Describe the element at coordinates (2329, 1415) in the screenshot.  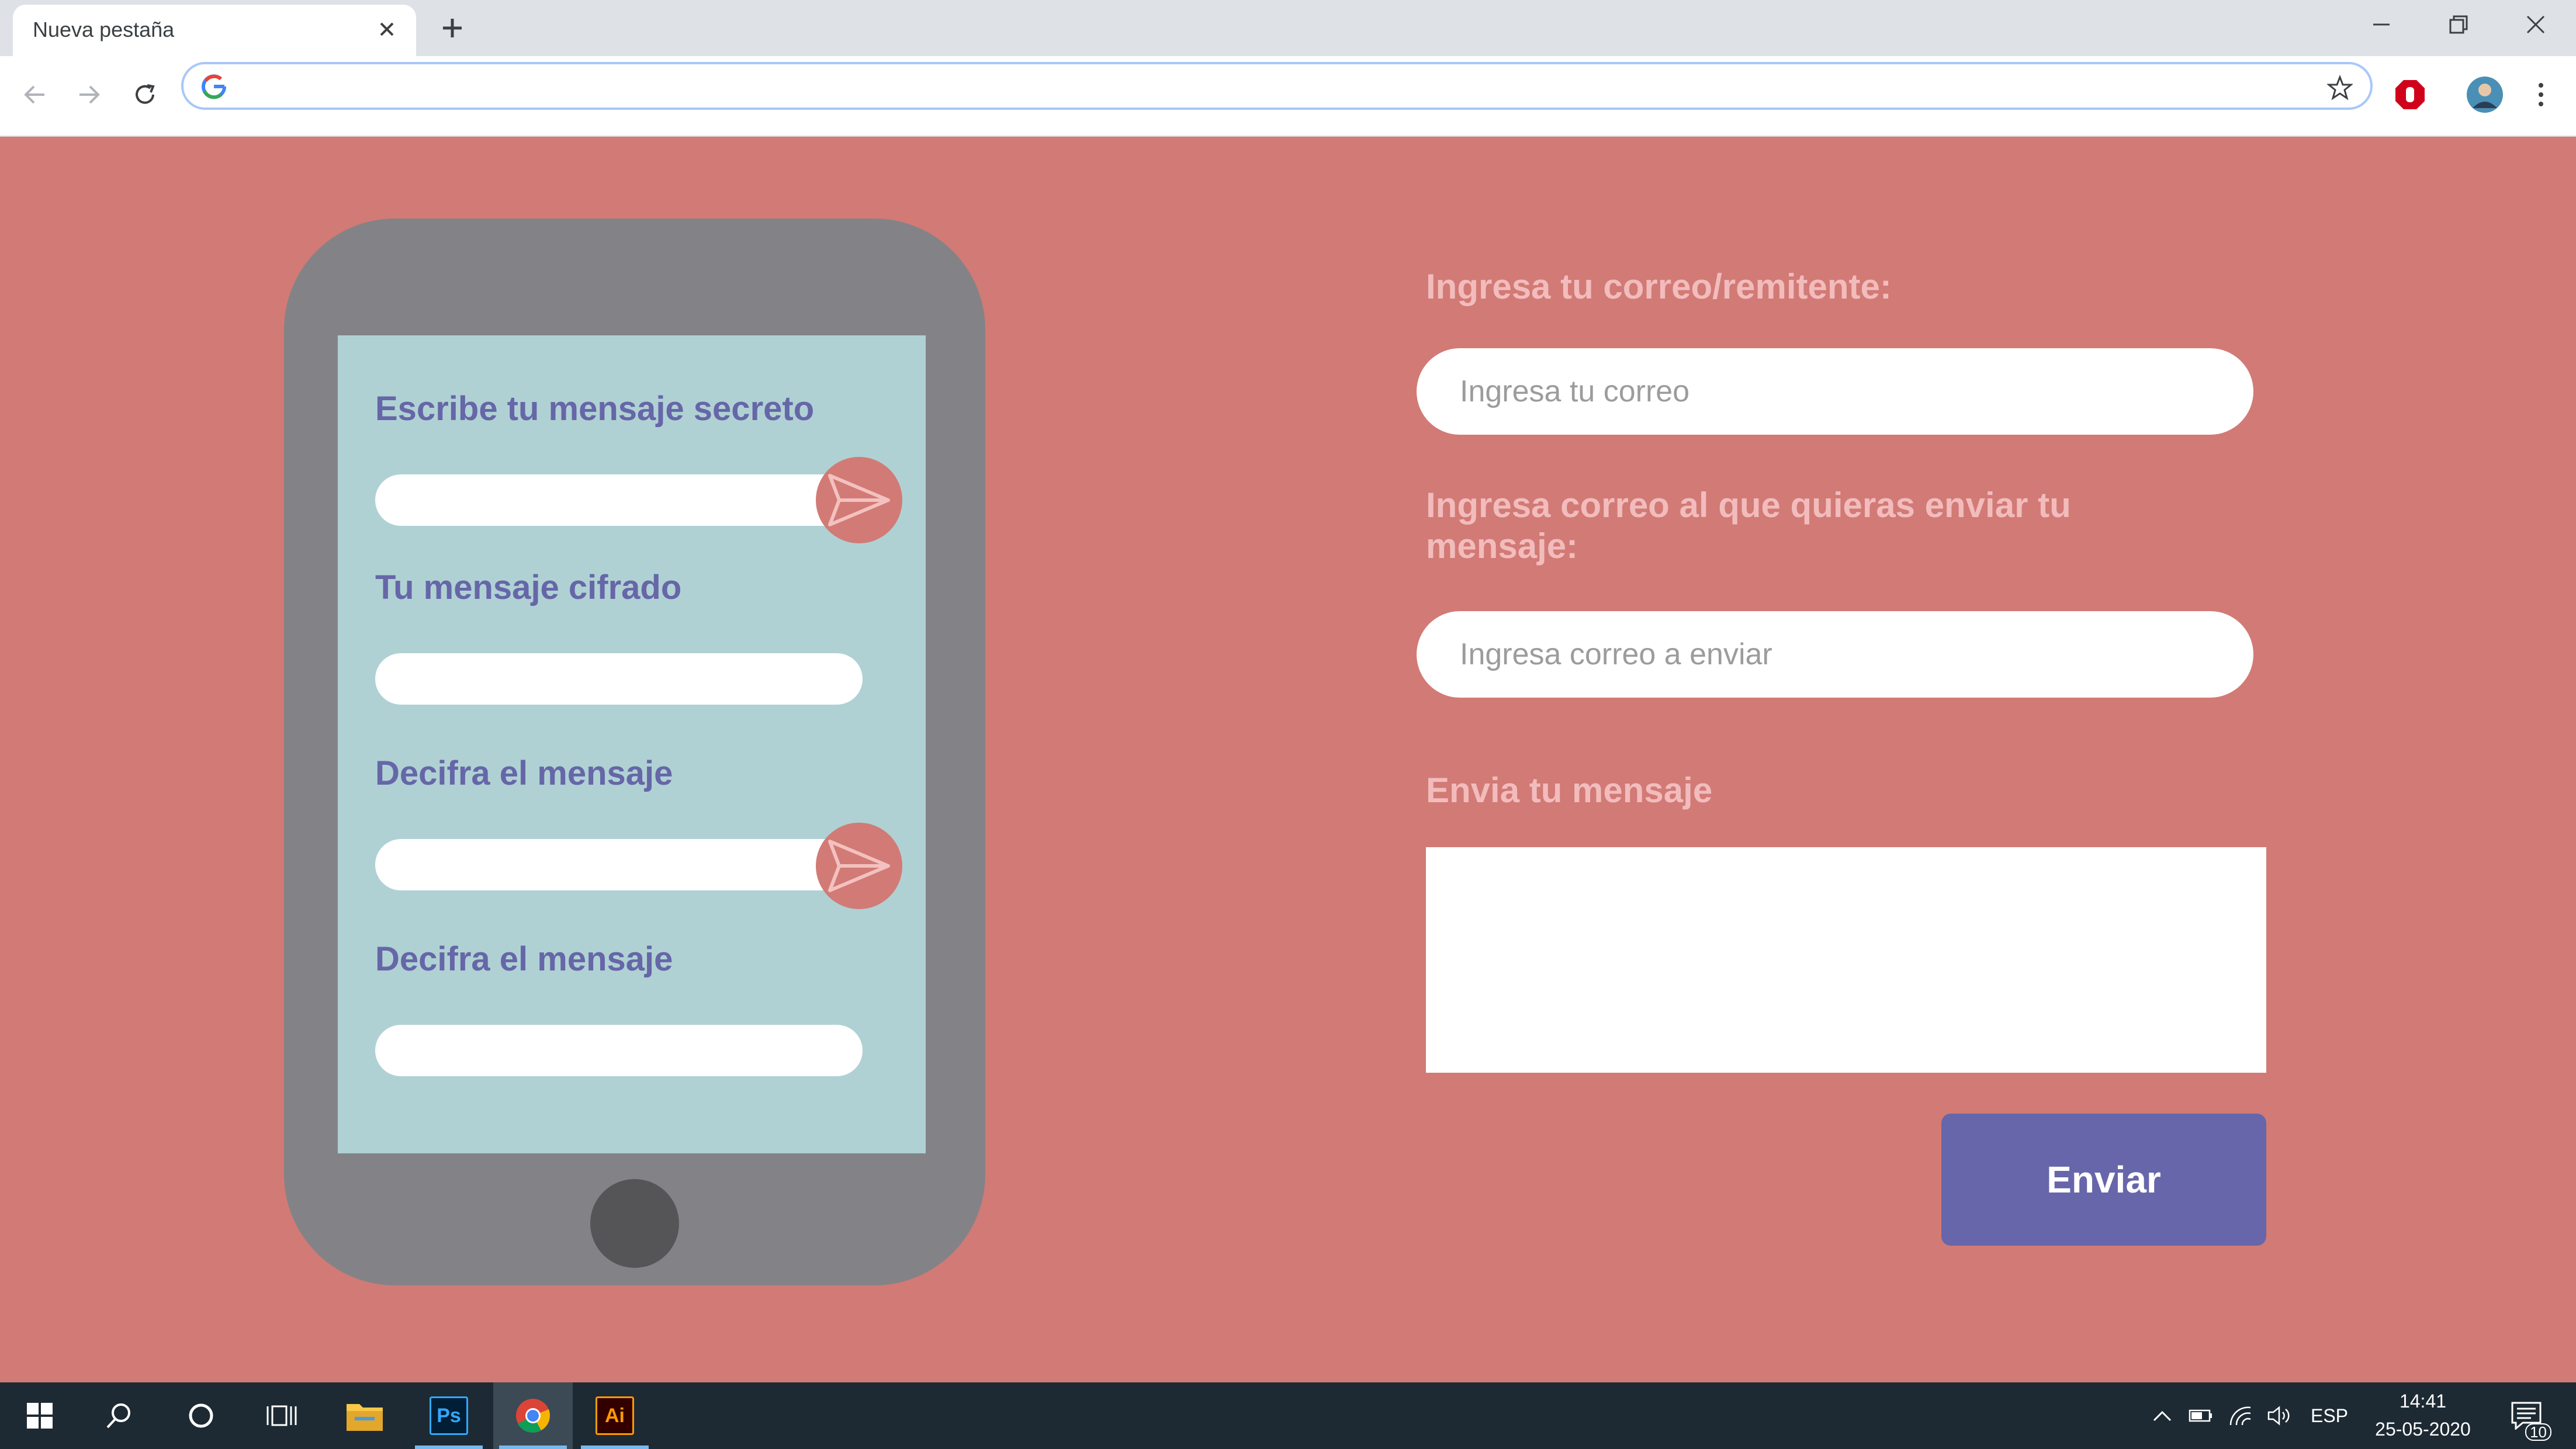
I see `language-indicator: ESP` at that location.